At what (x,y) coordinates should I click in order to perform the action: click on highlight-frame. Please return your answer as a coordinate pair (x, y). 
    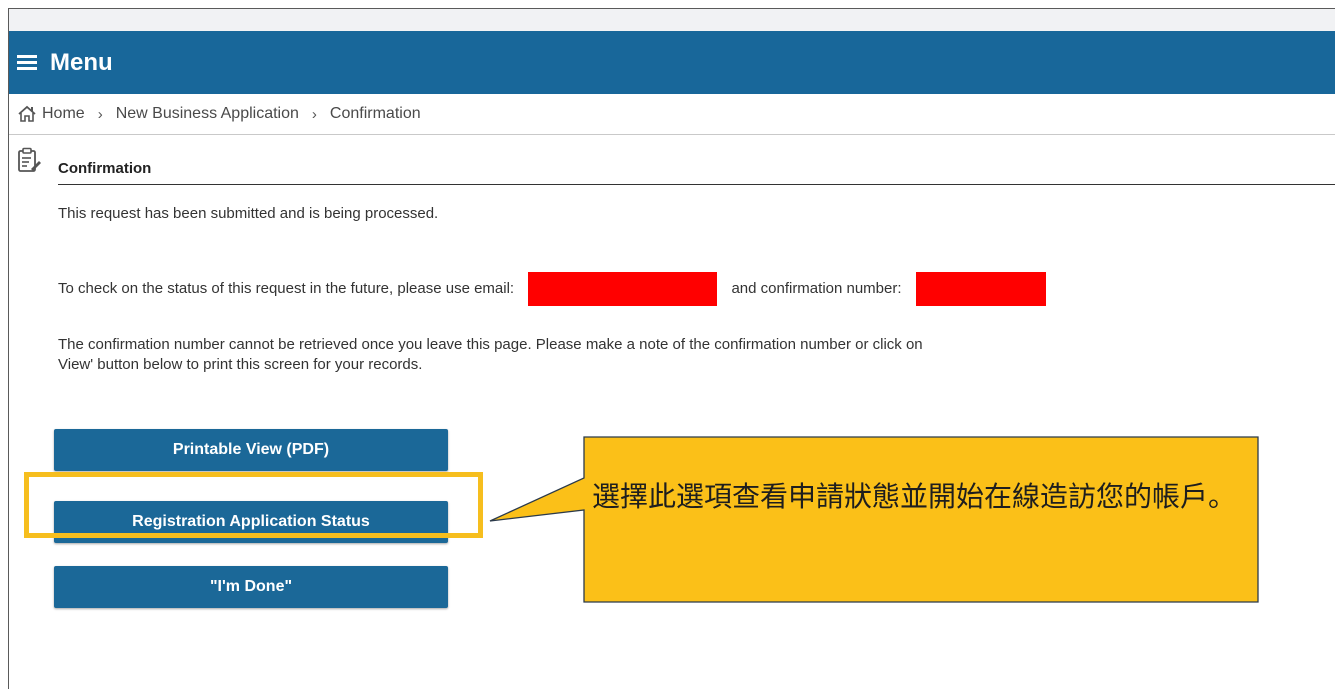
    Looking at the image, I should click on (253, 505).